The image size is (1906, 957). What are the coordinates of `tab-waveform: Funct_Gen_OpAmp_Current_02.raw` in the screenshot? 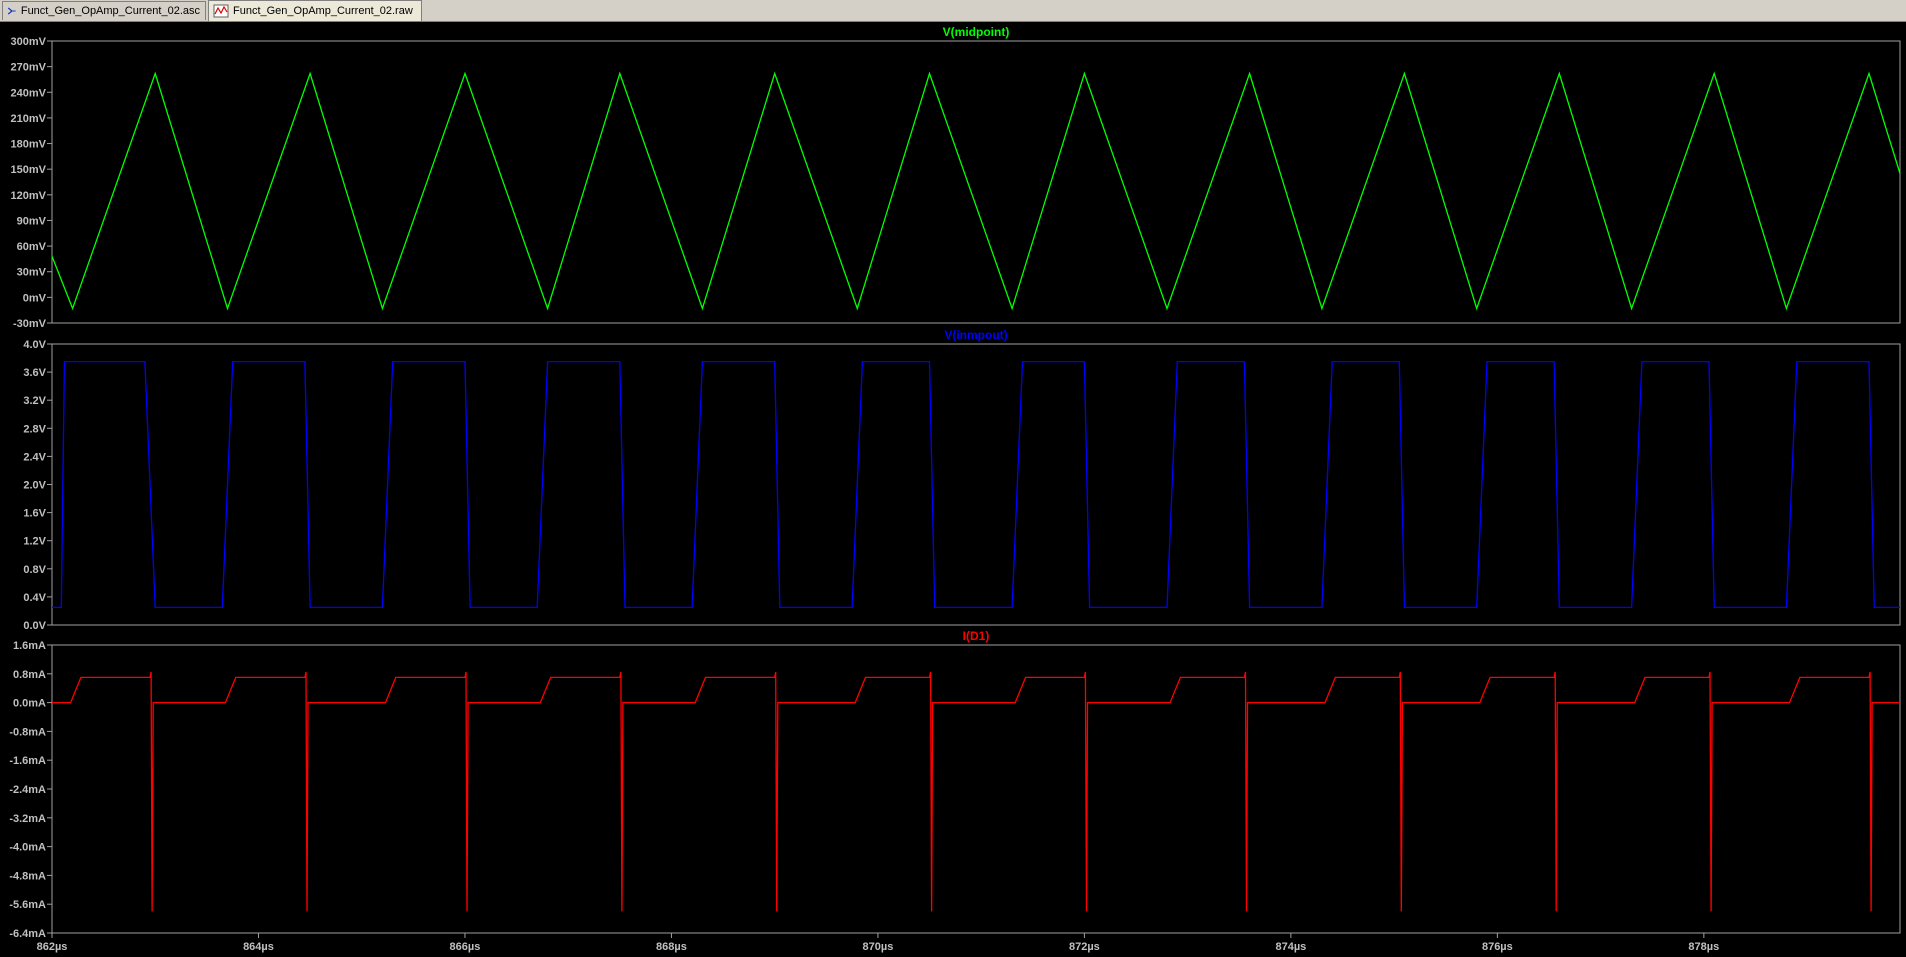 It's located at (315, 10).